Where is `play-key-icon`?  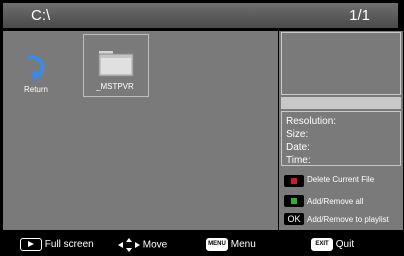
play-key-icon is located at coordinates (31, 244).